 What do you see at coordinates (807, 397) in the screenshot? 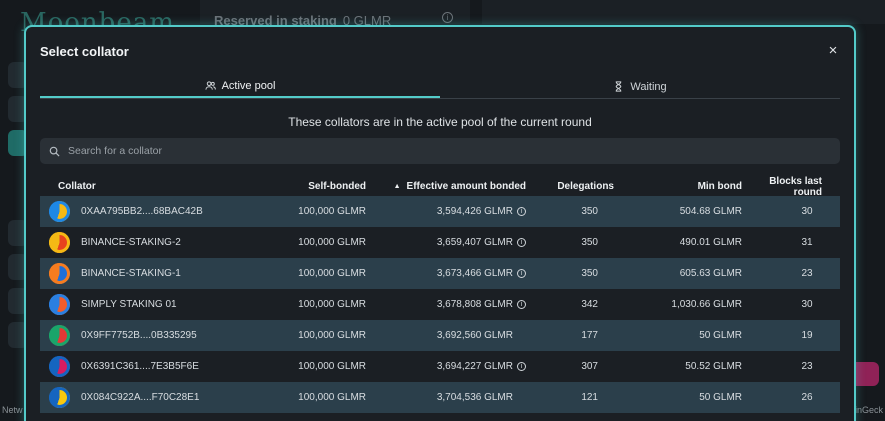
I see `blocks-last-round-value: 26` at bounding box center [807, 397].